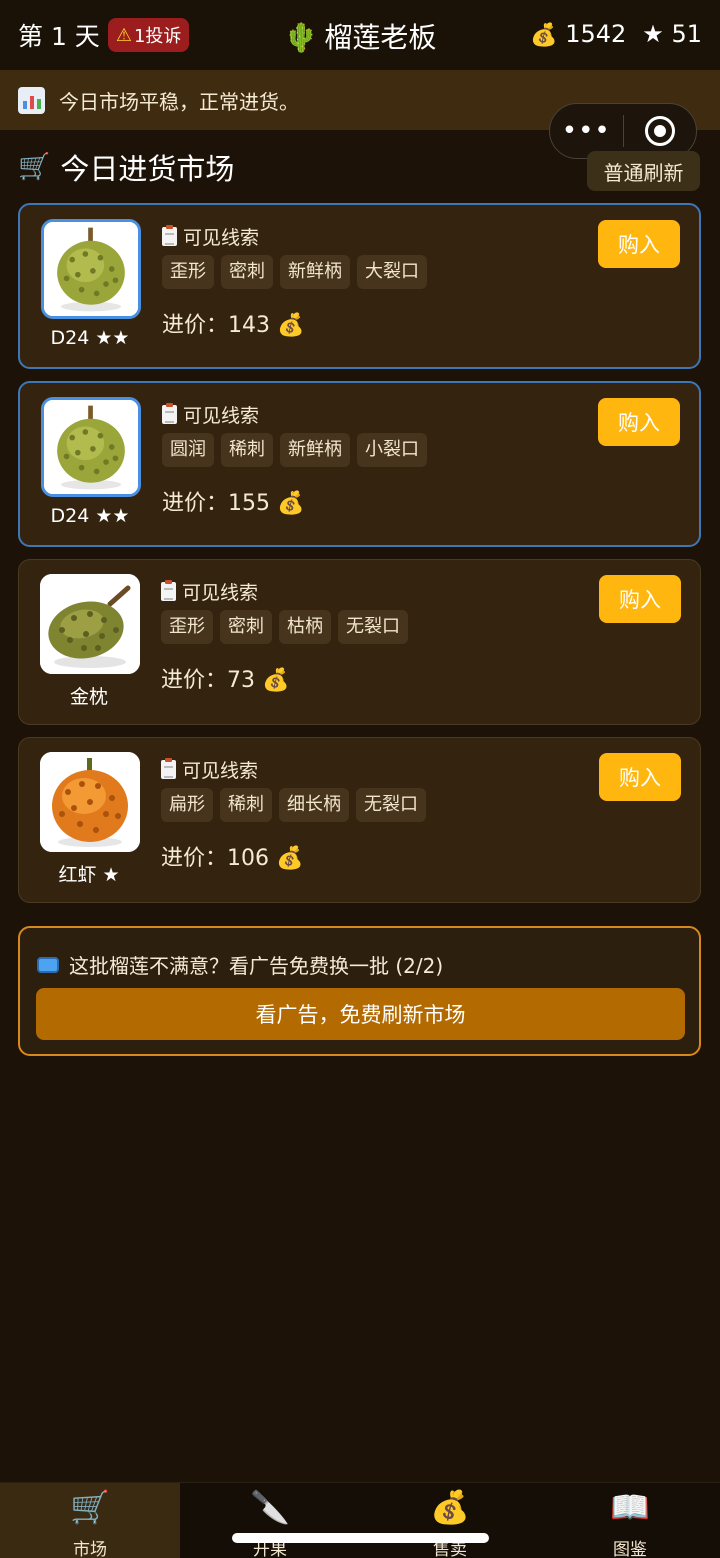 This screenshot has height=1558, width=720. I want to click on tab-catalog: 📖 图鉴, so click(630, 1520).